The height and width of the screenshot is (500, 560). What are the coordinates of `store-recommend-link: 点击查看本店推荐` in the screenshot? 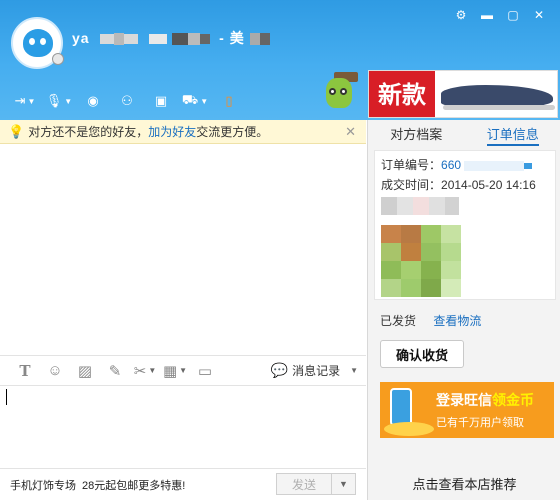 It's located at (464, 485).